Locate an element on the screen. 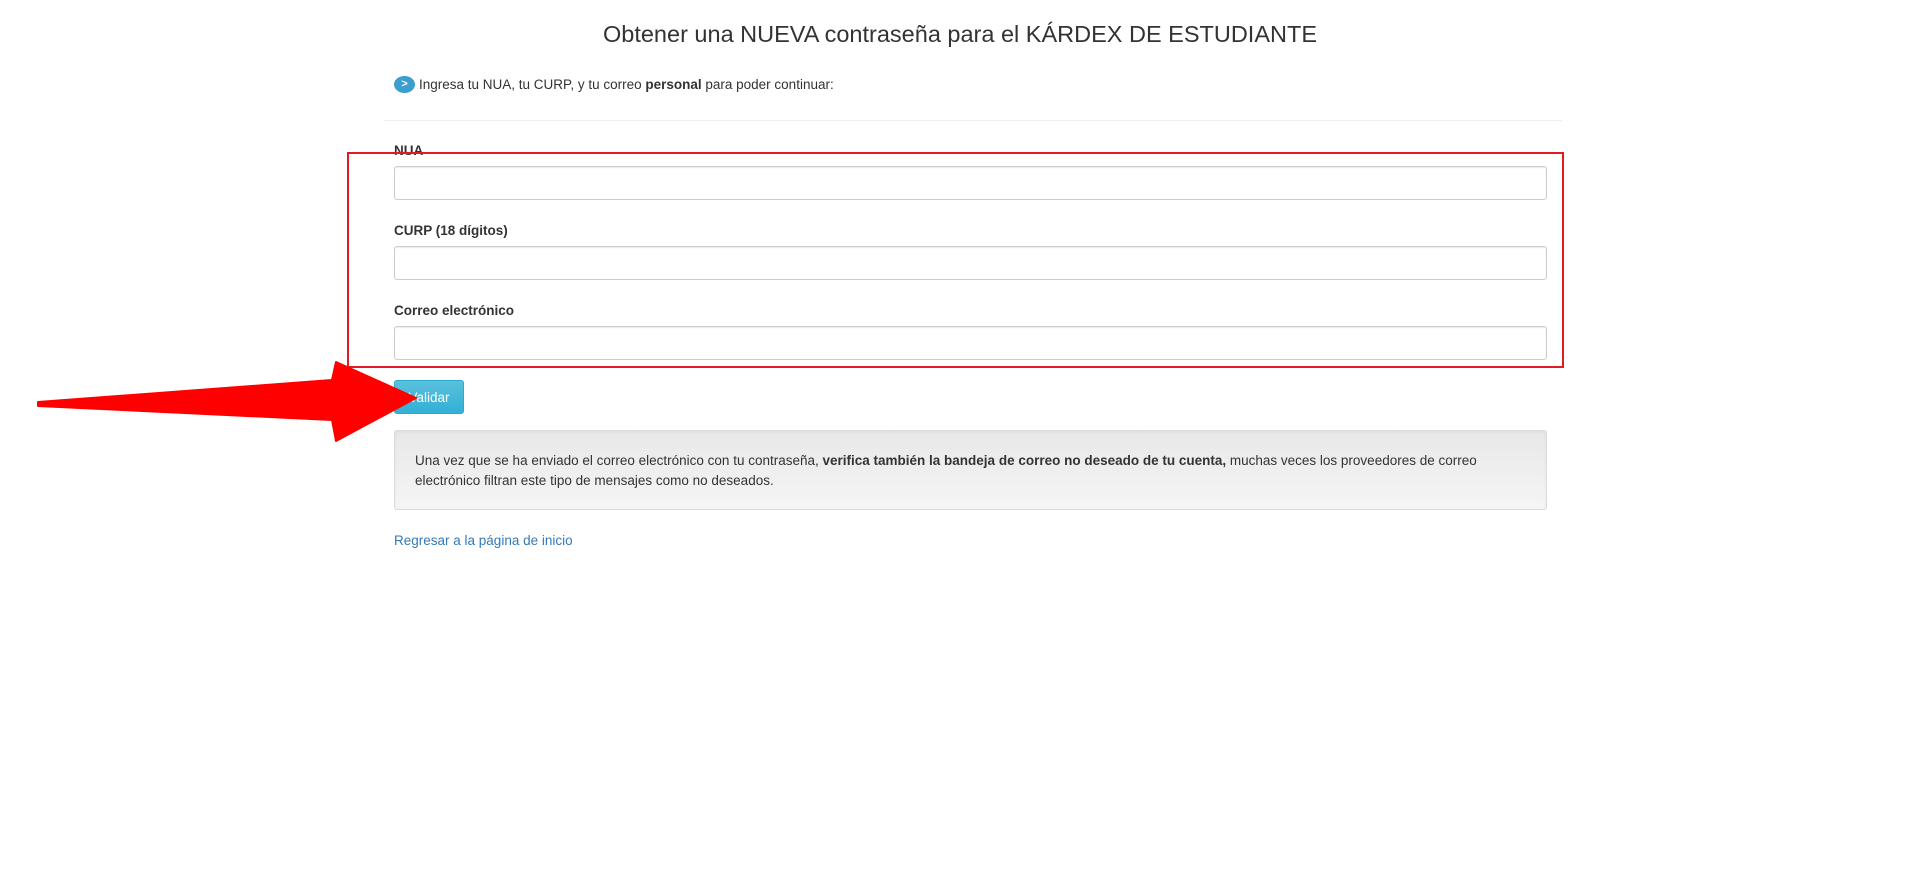  instruction-text-before: Ingresa tu NUA, tu CURP, y tu correo is located at coordinates (532, 84).